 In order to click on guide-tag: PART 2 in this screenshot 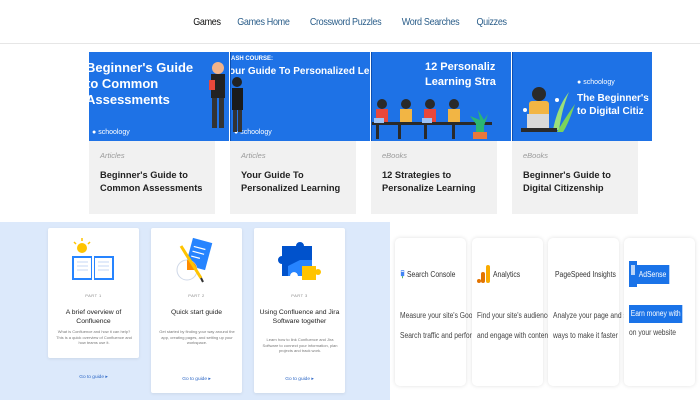, I will do `click(196, 295)`.